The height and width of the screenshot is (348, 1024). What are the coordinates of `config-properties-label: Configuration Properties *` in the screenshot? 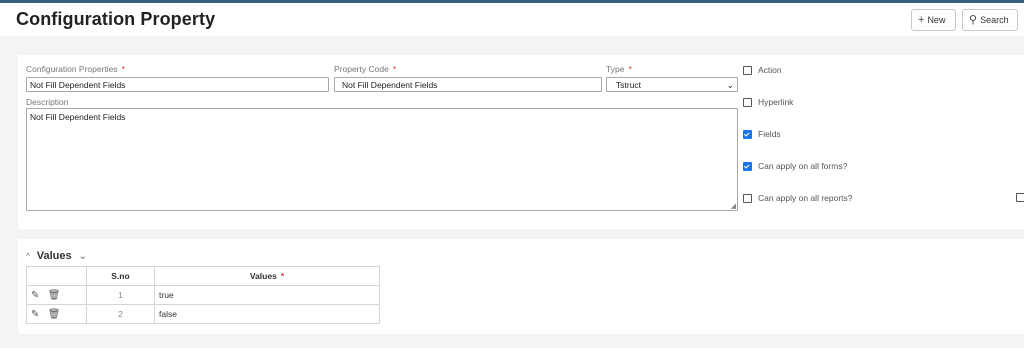 It's located at (75, 69).